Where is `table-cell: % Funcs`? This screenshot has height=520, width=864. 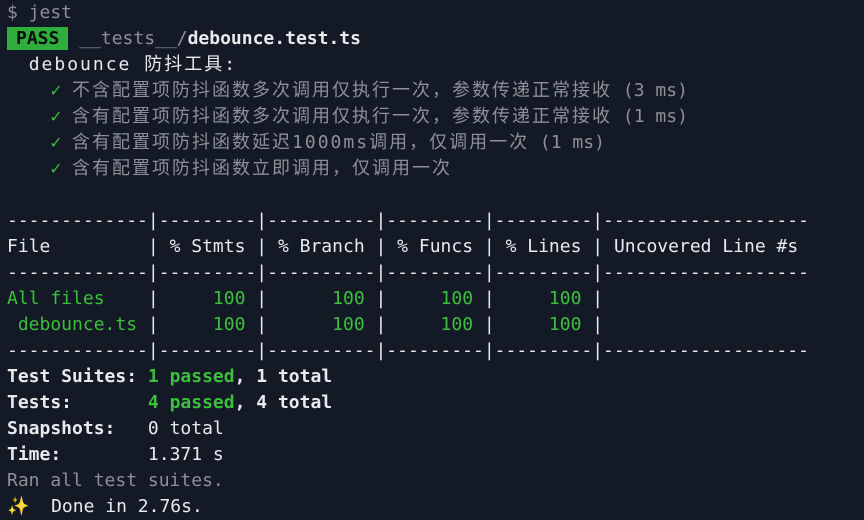 table-cell: % Funcs is located at coordinates (435, 246).